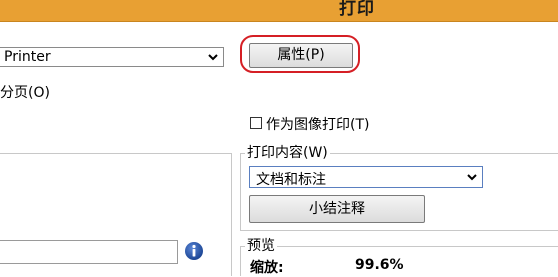 This screenshot has height=277, width=558. What do you see at coordinates (357, 9) in the screenshot?
I see `window-title: 打印` at bounding box center [357, 9].